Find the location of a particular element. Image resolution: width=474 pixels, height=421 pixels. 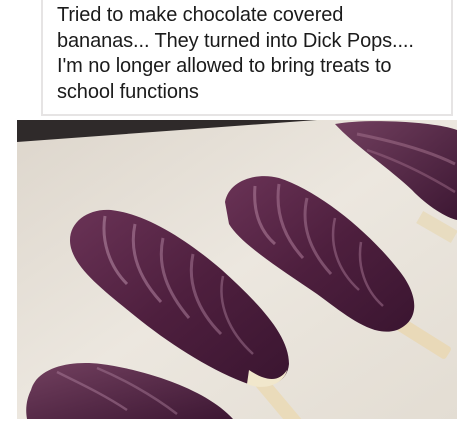

caption-border-bottom is located at coordinates (247, 115).